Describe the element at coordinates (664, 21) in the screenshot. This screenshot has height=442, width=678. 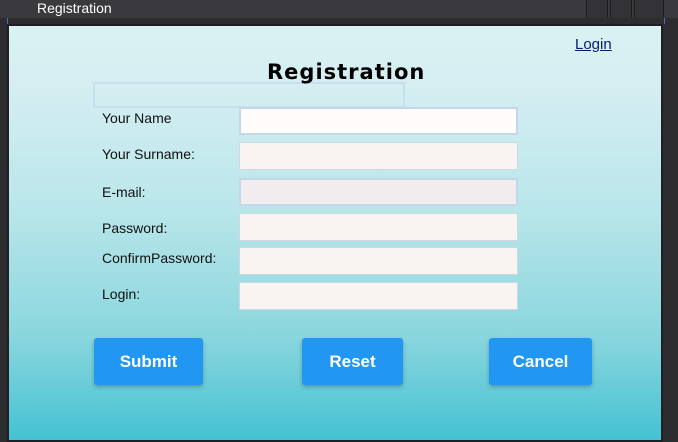
I see `window-edge-right` at that location.